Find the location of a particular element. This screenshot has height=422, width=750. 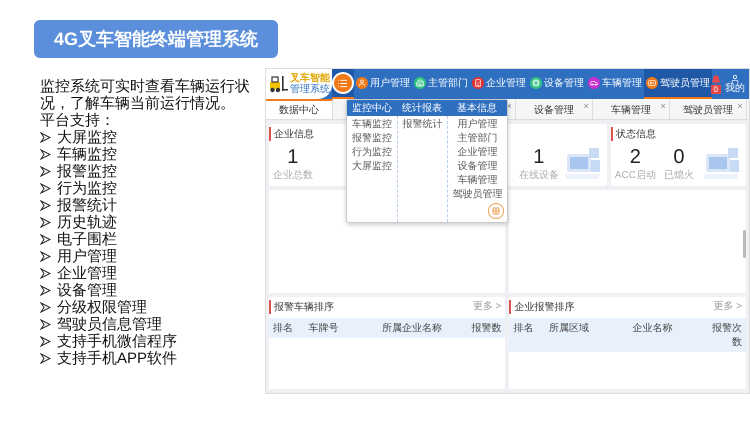

bell-icon is located at coordinates (715, 79).